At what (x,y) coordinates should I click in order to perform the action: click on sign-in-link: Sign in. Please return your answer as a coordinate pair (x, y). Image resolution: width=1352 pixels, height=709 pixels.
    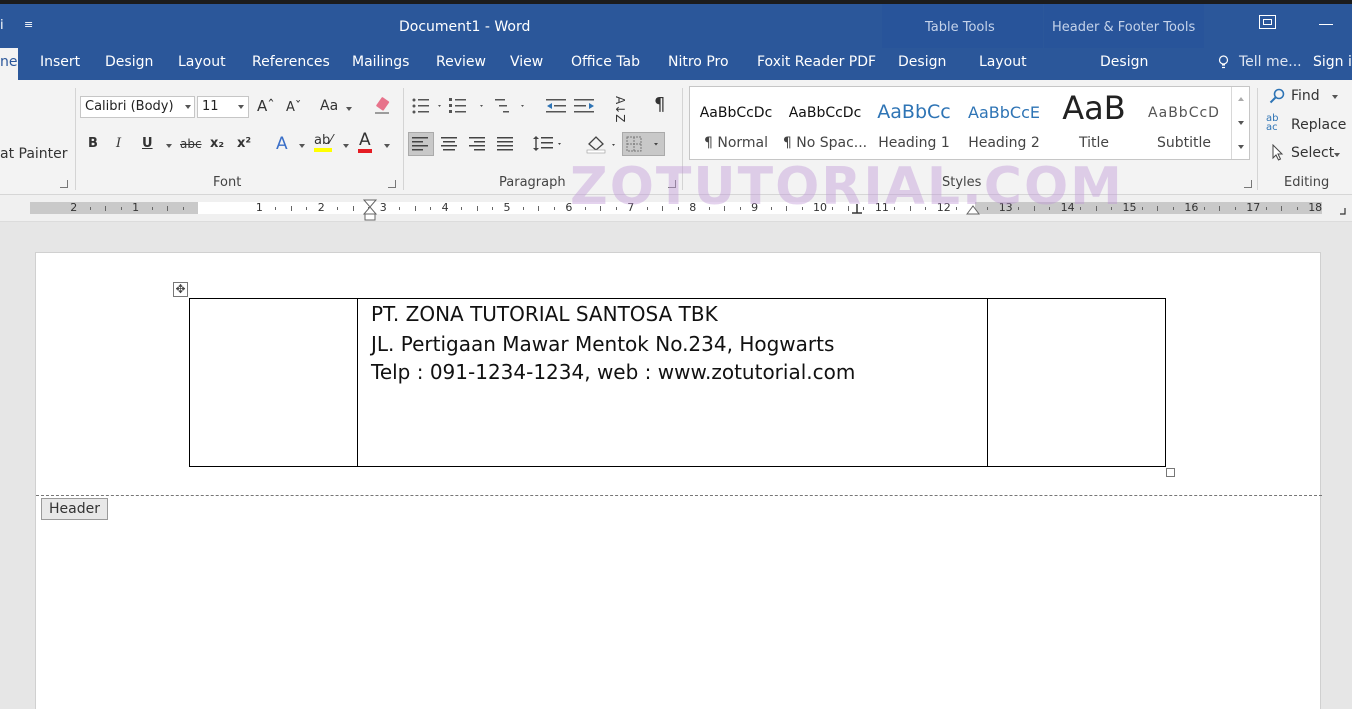
    Looking at the image, I should click on (1332, 62).